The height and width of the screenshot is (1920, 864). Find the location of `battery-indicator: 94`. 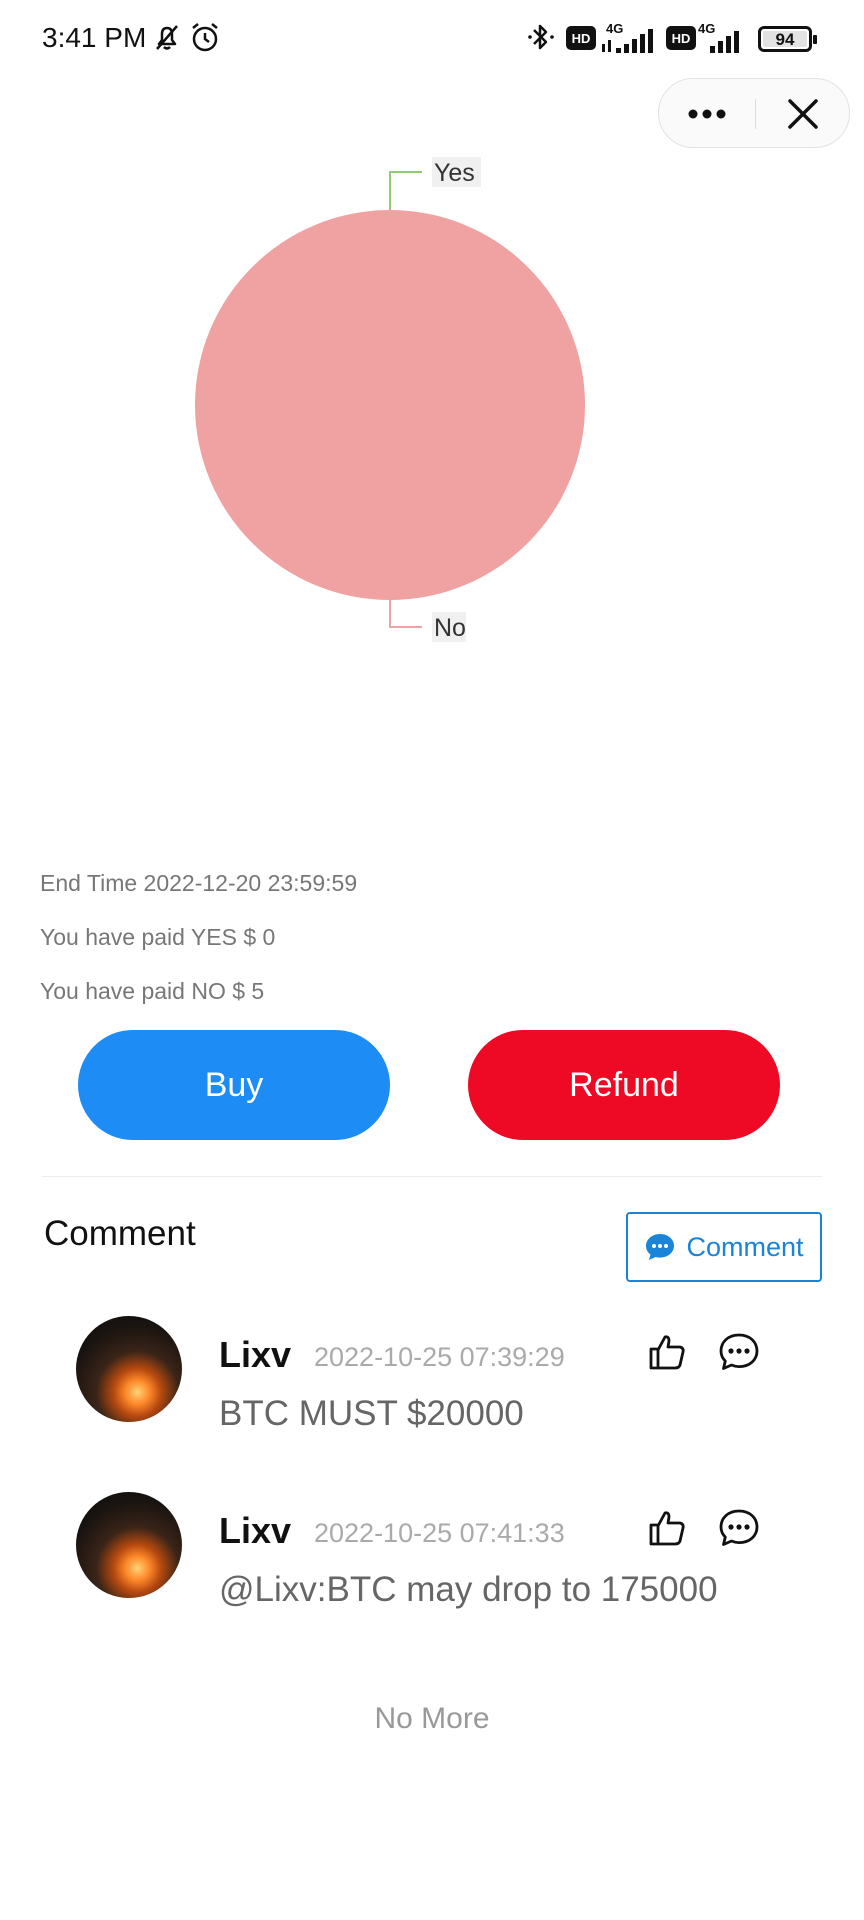

battery-indicator: 94 is located at coordinates (787, 39).